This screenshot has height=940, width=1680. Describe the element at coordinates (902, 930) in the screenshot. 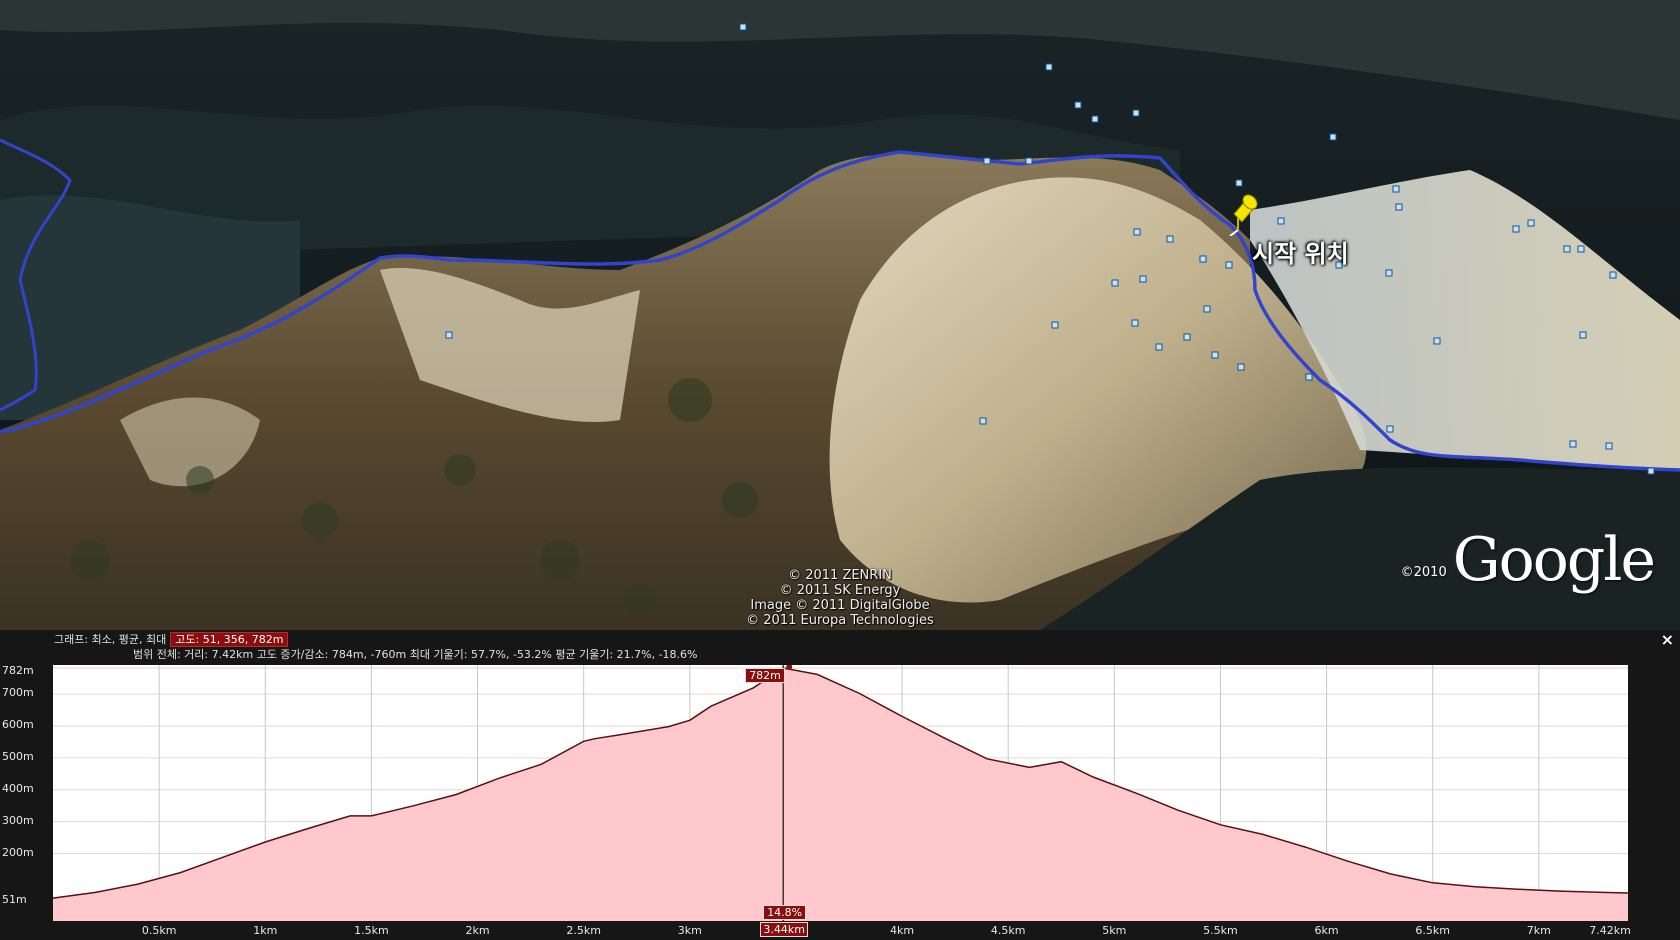

I see `x-tick-label: 4km` at that location.